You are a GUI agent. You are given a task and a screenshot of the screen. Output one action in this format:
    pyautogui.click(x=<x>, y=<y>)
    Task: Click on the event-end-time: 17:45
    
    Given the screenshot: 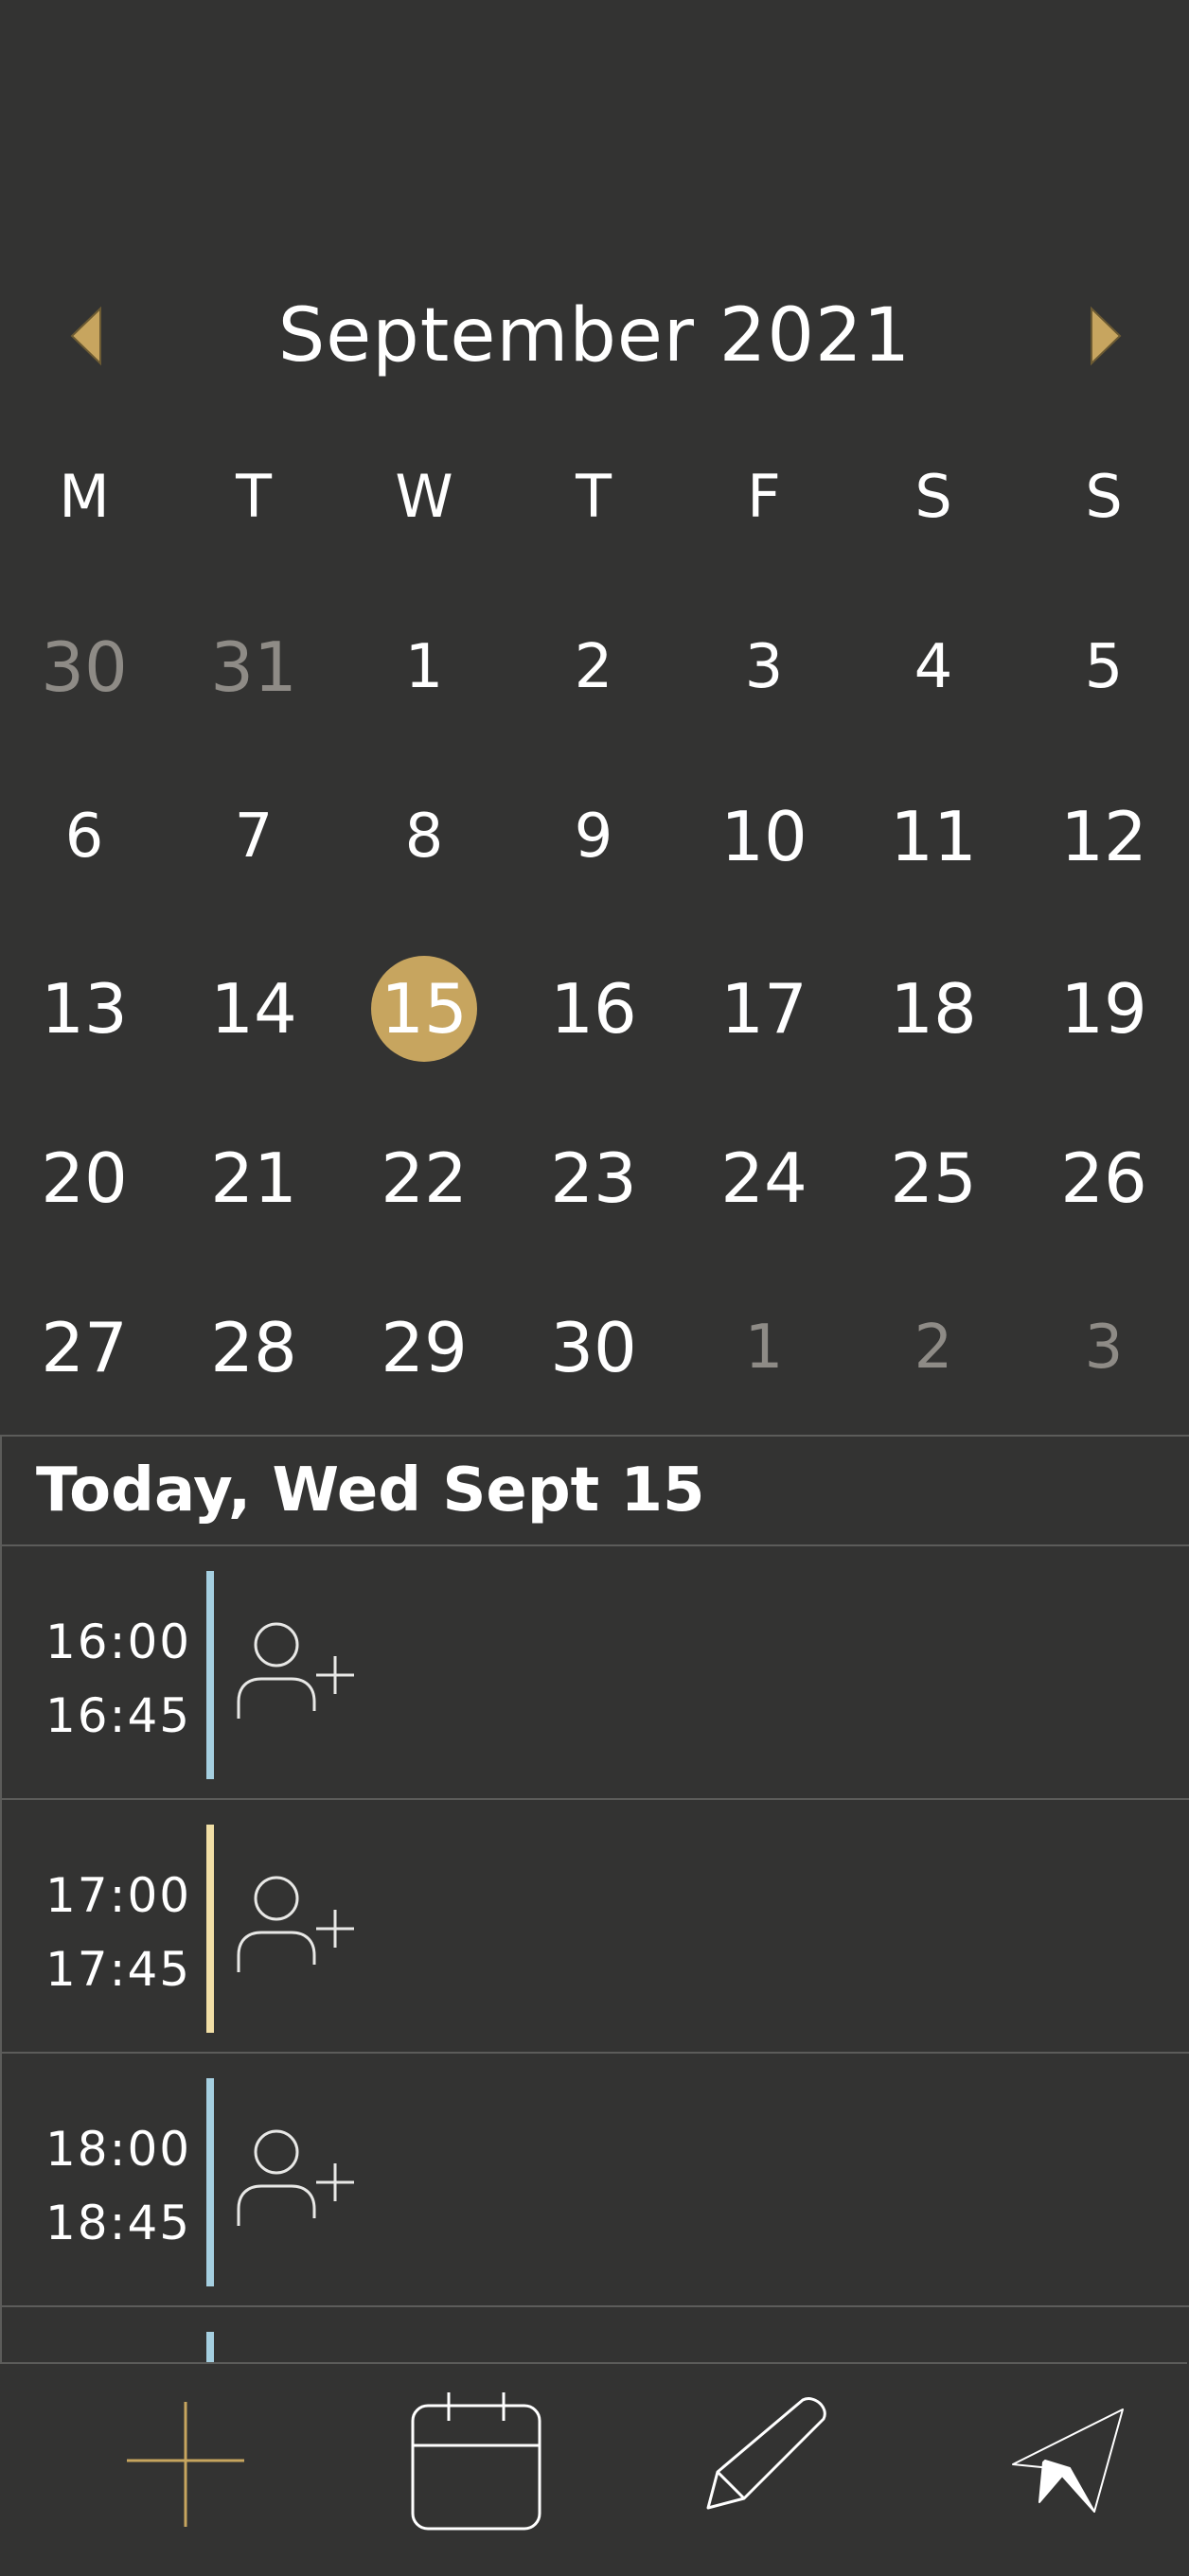 What is the action you would take?
    pyautogui.click(x=118, y=1969)
    